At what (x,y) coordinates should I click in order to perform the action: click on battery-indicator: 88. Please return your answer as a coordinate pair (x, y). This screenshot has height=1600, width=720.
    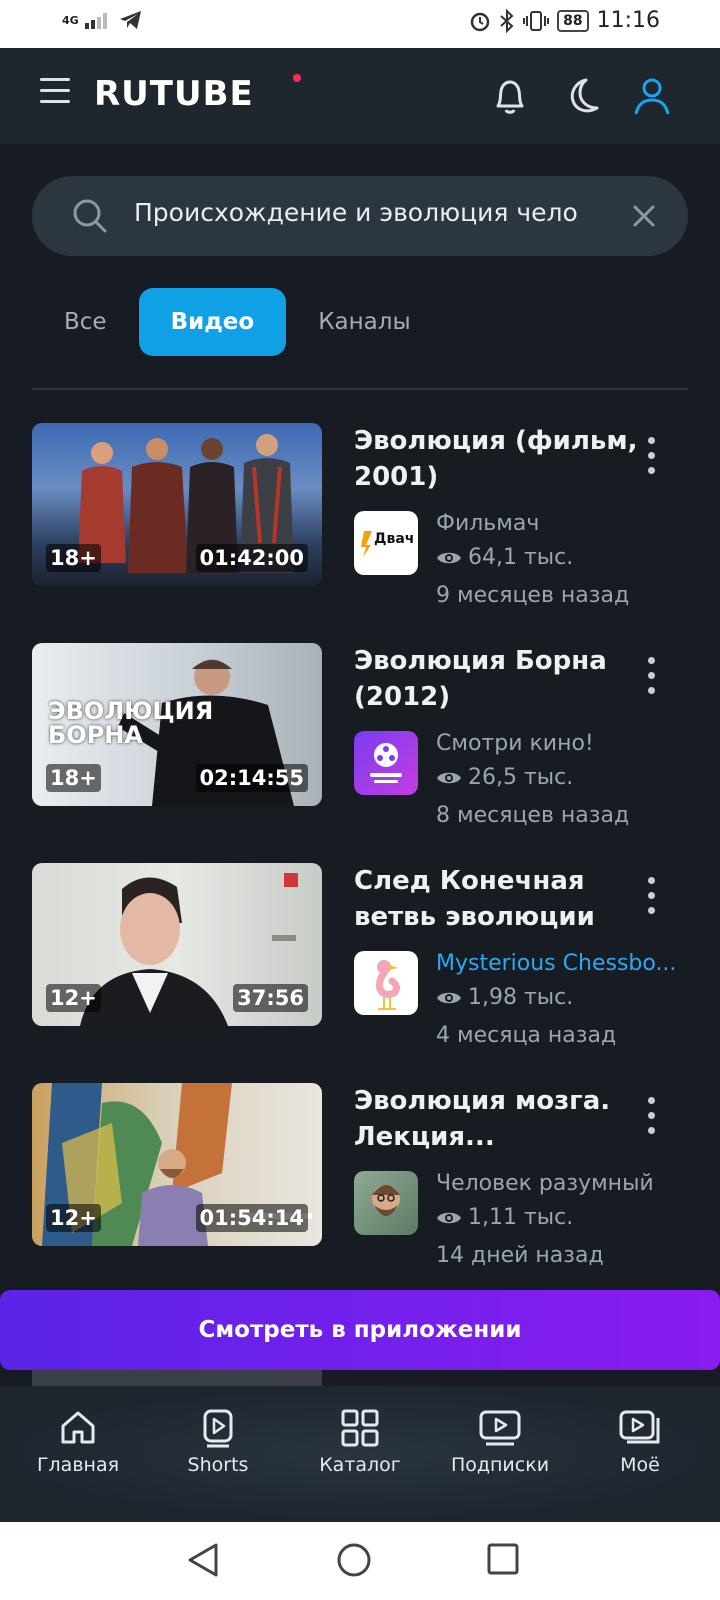
    Looking at the image, I should click on (573, 20).